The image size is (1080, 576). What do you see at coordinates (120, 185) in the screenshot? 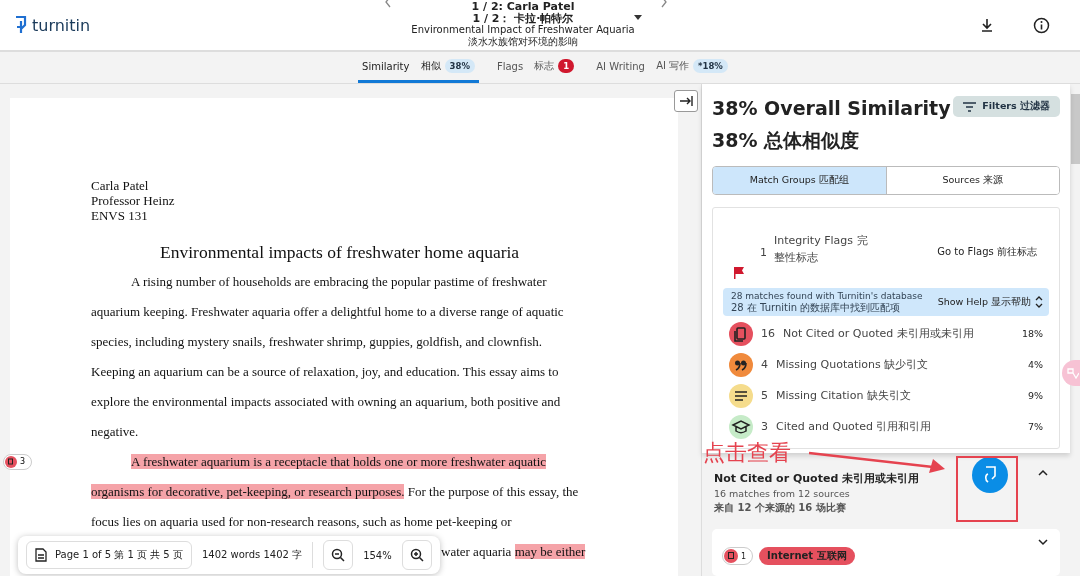
I see `document-heading-line: Carla Patel` at bounding box center [120, 185].